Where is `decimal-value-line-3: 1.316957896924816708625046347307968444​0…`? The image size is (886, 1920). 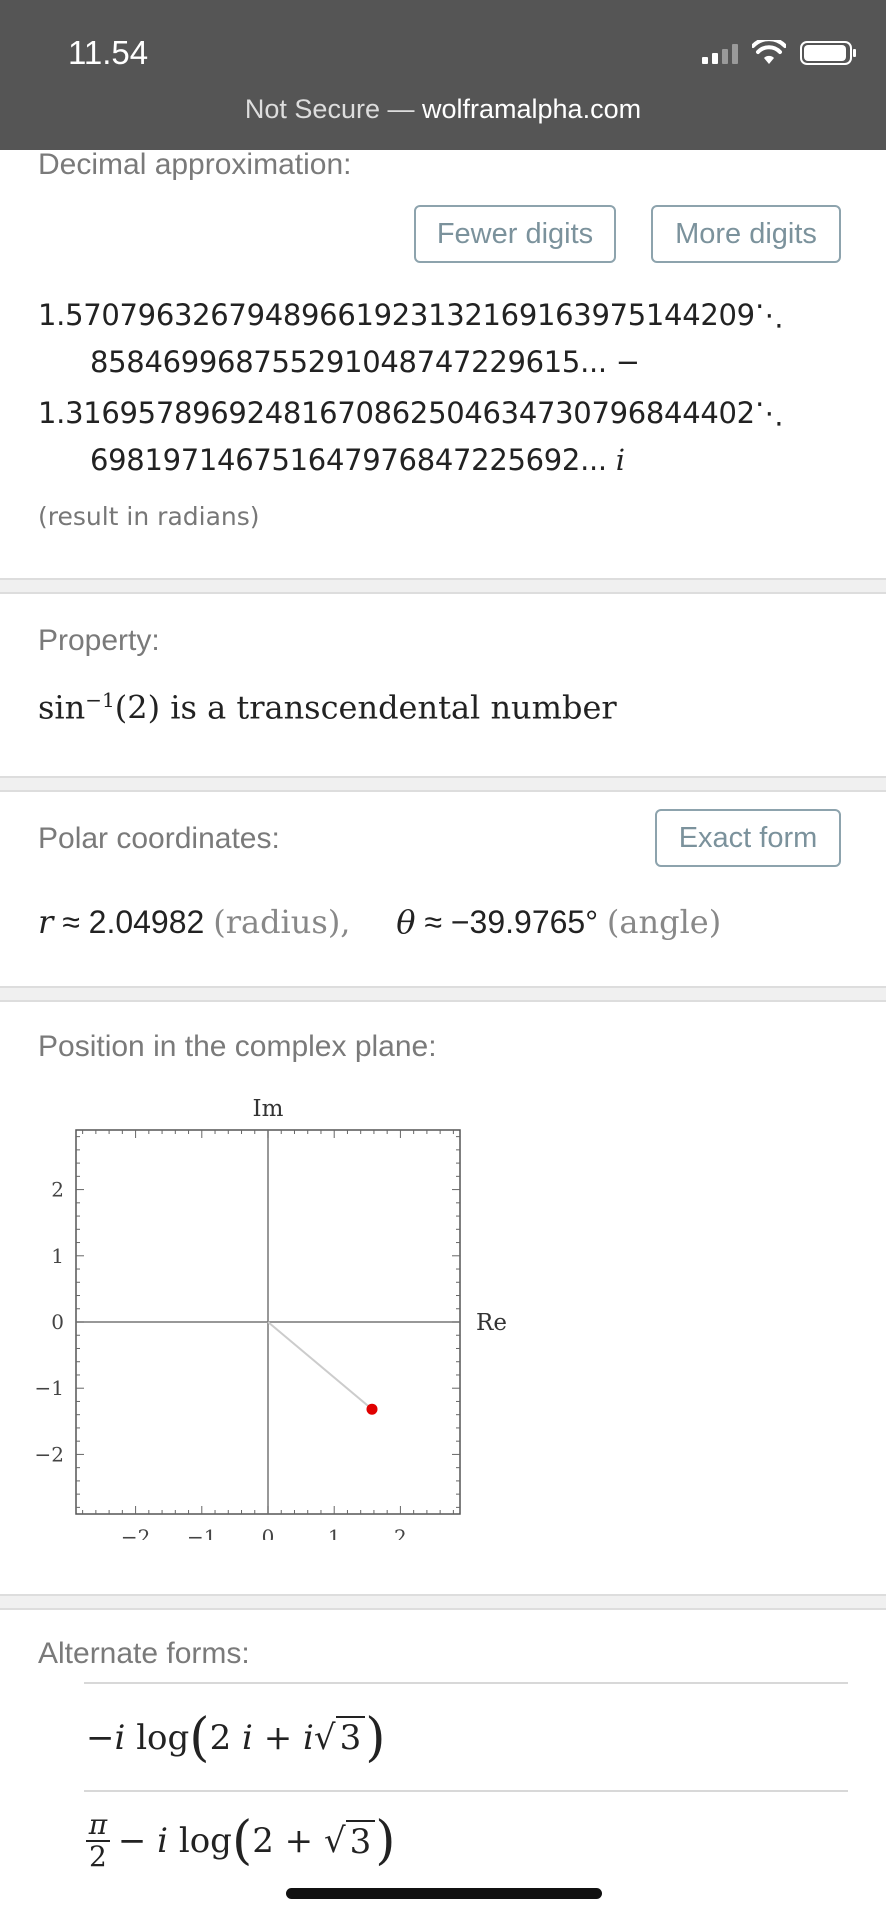 decimal-value-line-3: 1.316957896924816708625046347307968444​0… is located at coordinates (411, 413).